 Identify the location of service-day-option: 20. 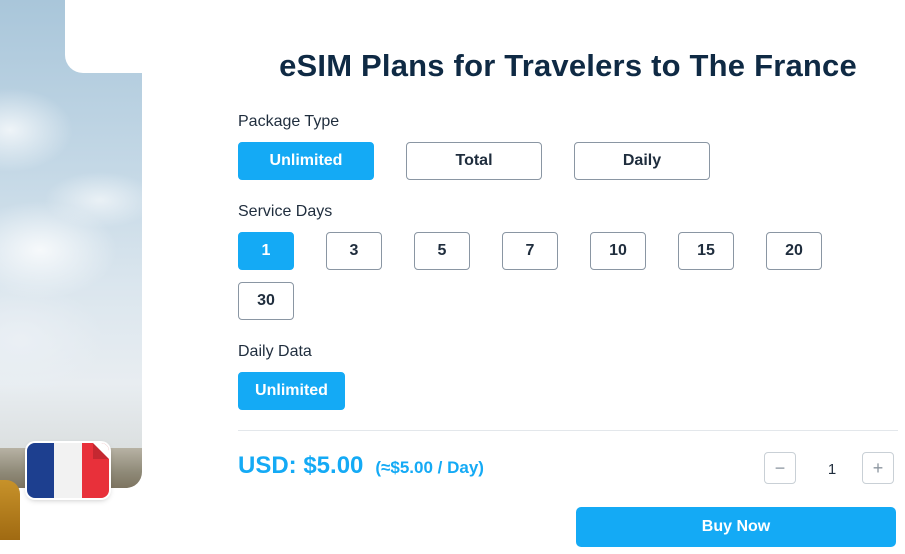
(794, 251).